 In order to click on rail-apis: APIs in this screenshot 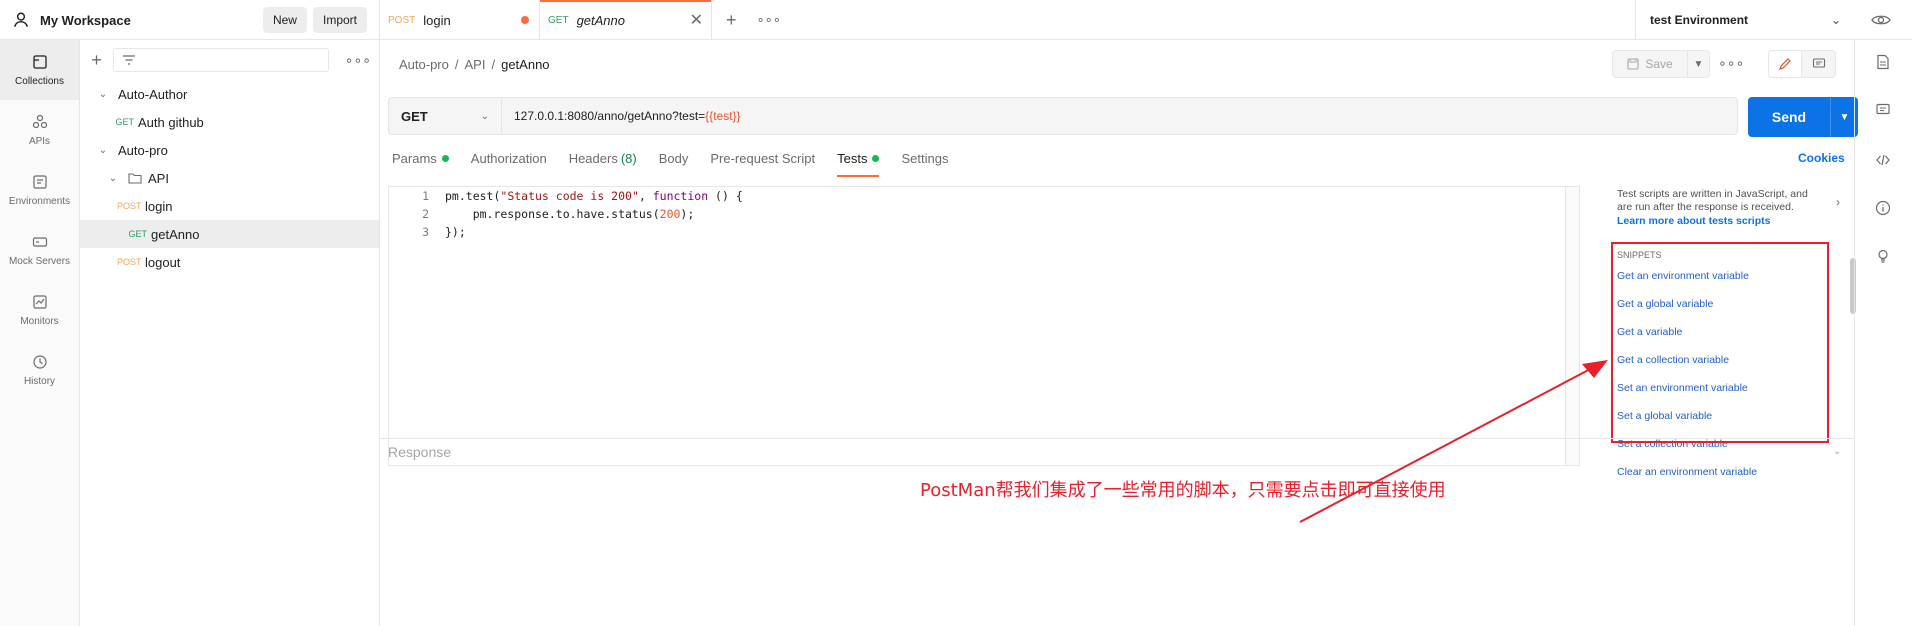, I will do `click(39, 130)`.